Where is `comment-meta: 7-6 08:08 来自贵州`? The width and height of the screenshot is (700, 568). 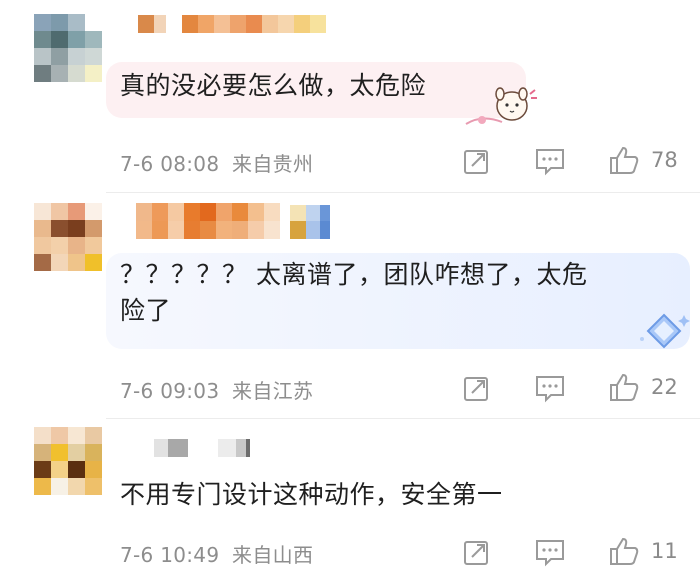 comment-meta: 7-6 08:08 来自贵州 is located at coordinates (216, 162).